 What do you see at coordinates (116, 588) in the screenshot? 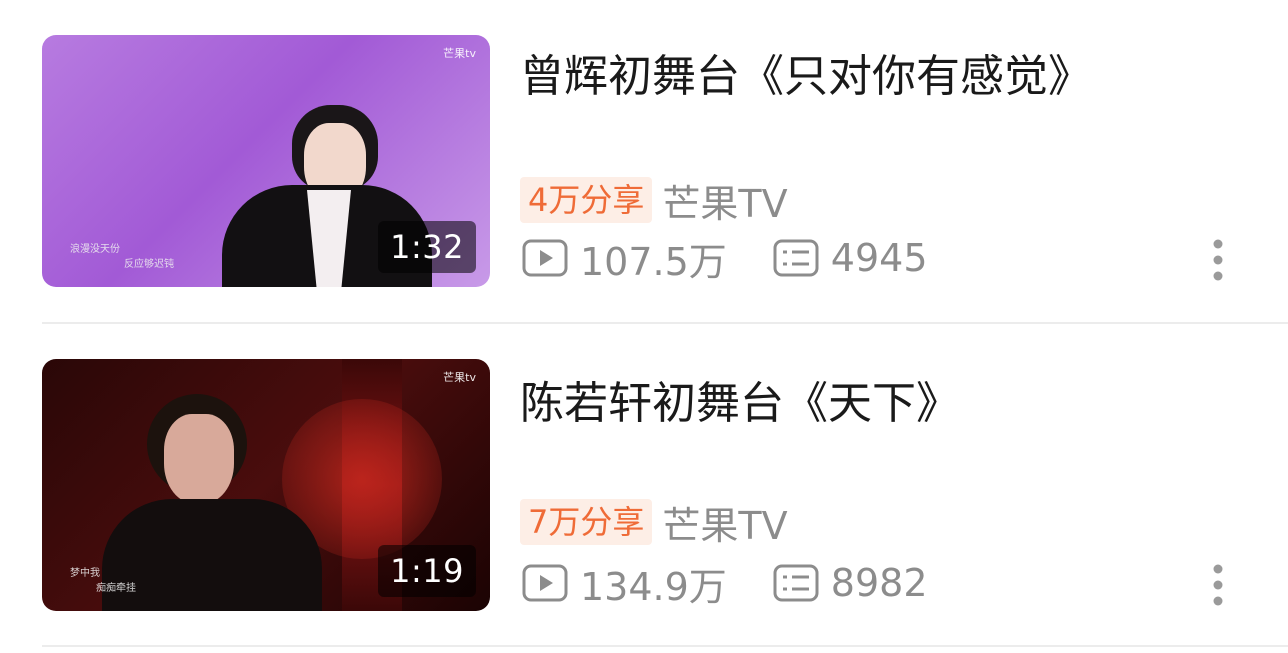
I see `lyric-subtitle: 痴痴牵挂` at bounding box center [116, 588].